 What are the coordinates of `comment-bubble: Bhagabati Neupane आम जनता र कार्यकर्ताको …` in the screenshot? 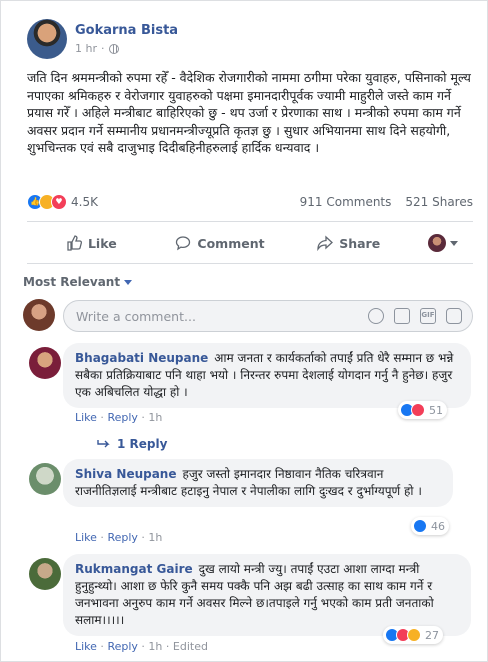 It's located at (267, 375).